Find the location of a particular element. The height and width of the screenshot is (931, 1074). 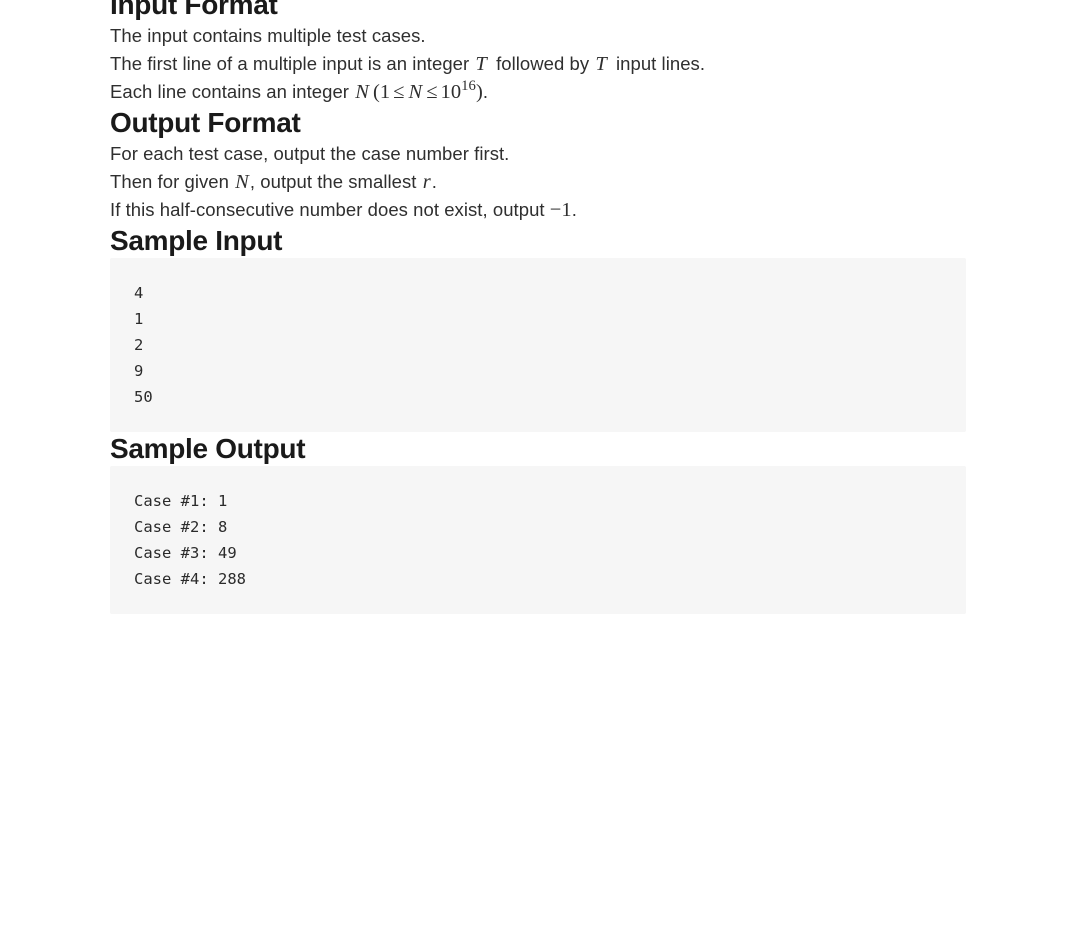

text-fragment-prefix: Then for given is located at coordinates (172, 181).